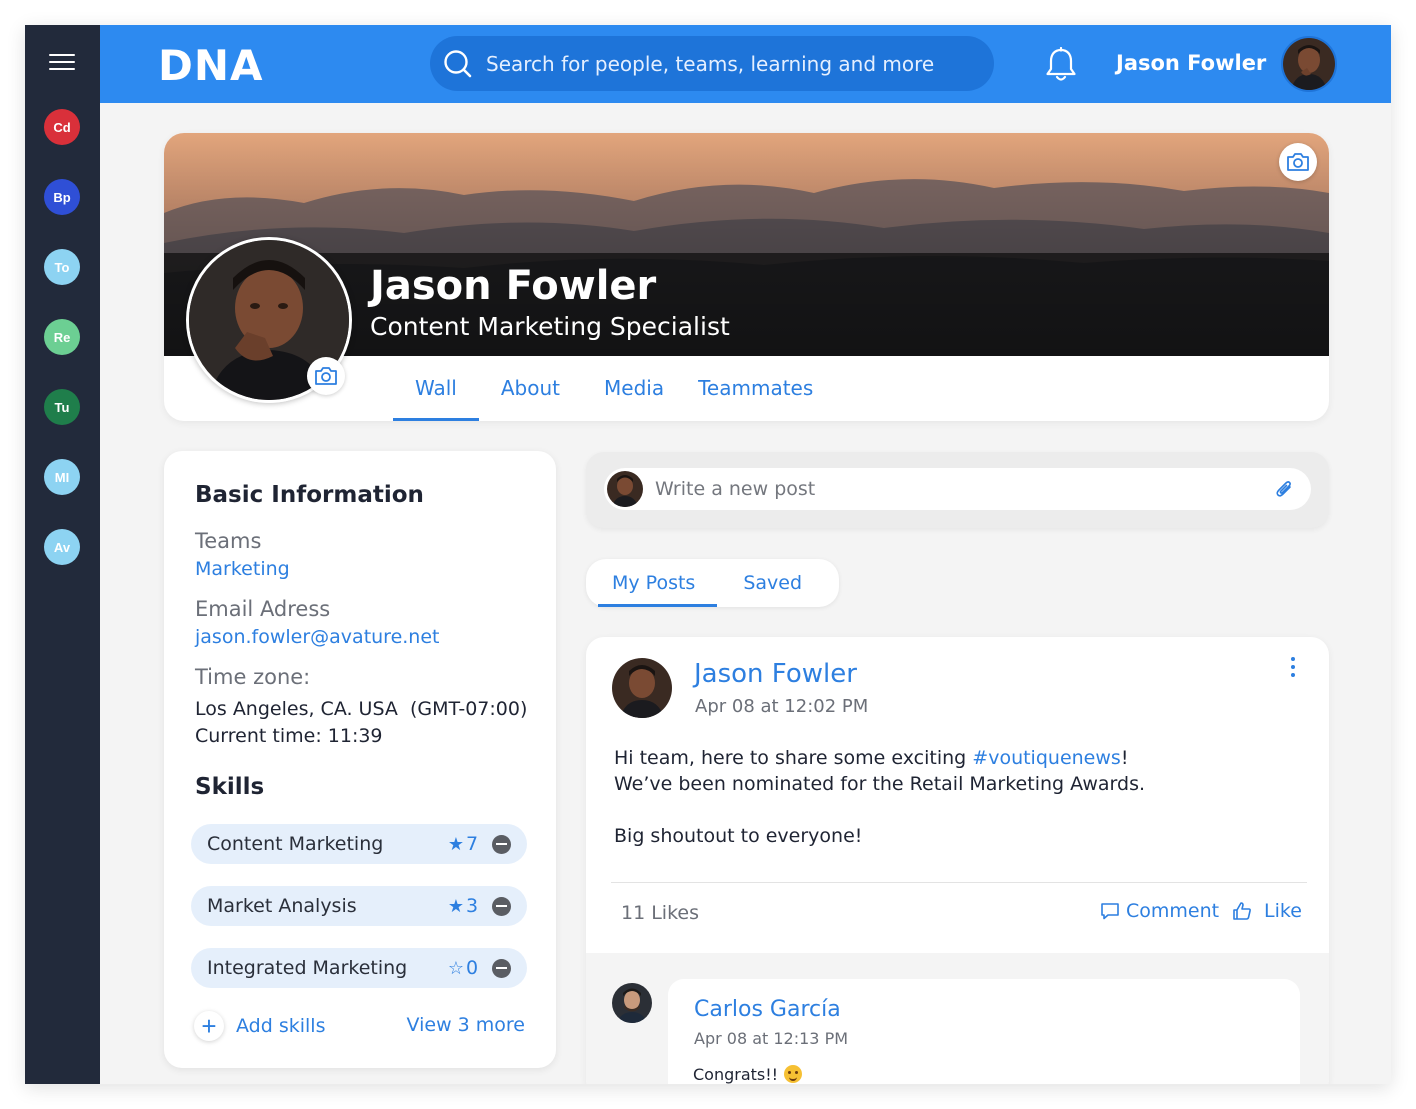 The image size is (1416, 1109). What do you see at coordinates (309, 495) in the screenshot?
I see `basic-info-heading: Basic Information` at bounding box center [309, 495].